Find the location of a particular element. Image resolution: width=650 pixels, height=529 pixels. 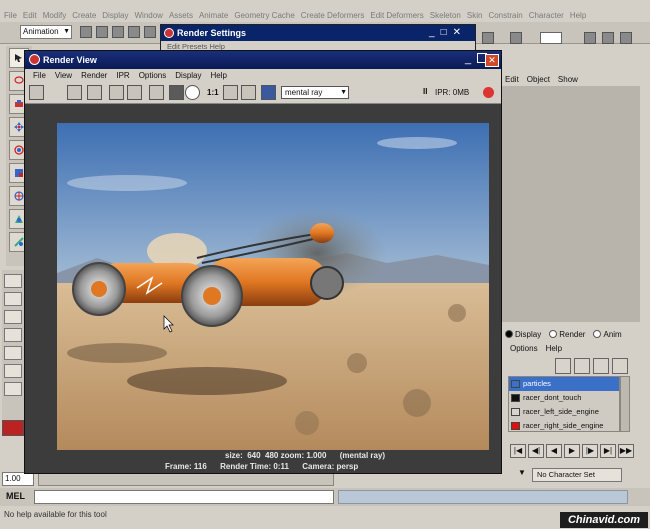

maya-menu-help: Help is located at coordinates (578, 15).